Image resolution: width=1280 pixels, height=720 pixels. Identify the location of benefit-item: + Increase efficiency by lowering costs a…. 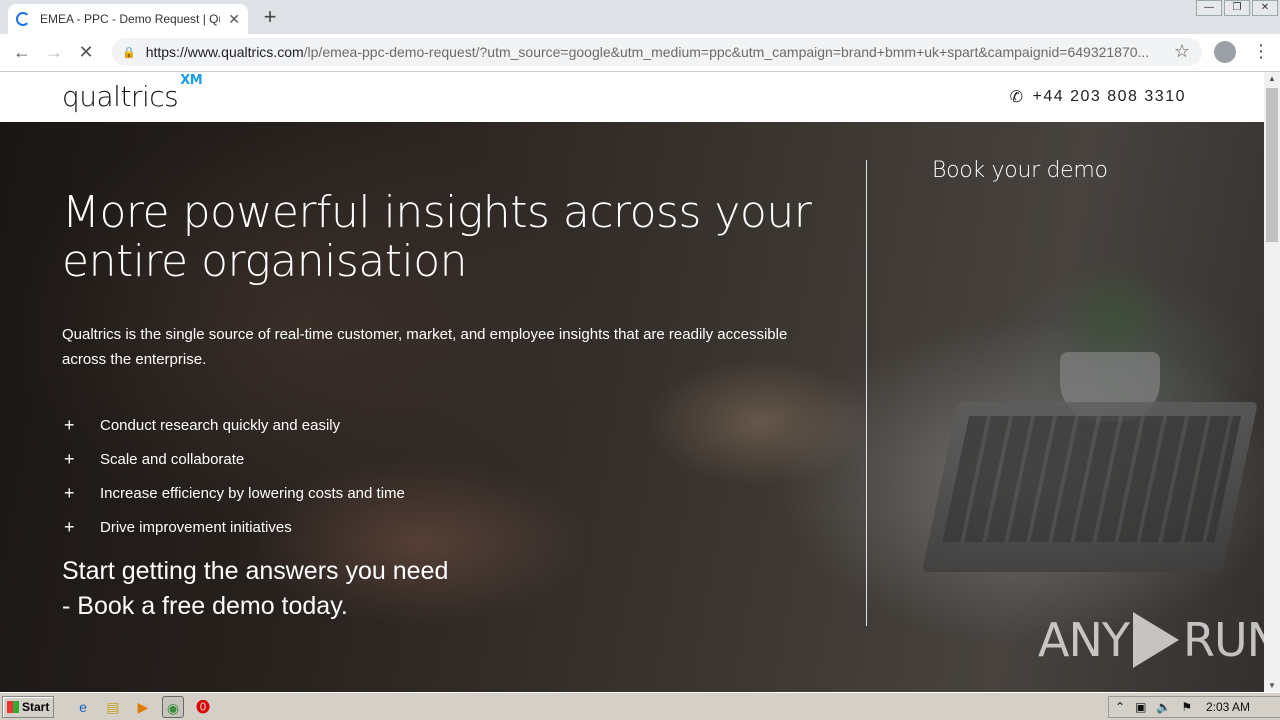
(233, 493).